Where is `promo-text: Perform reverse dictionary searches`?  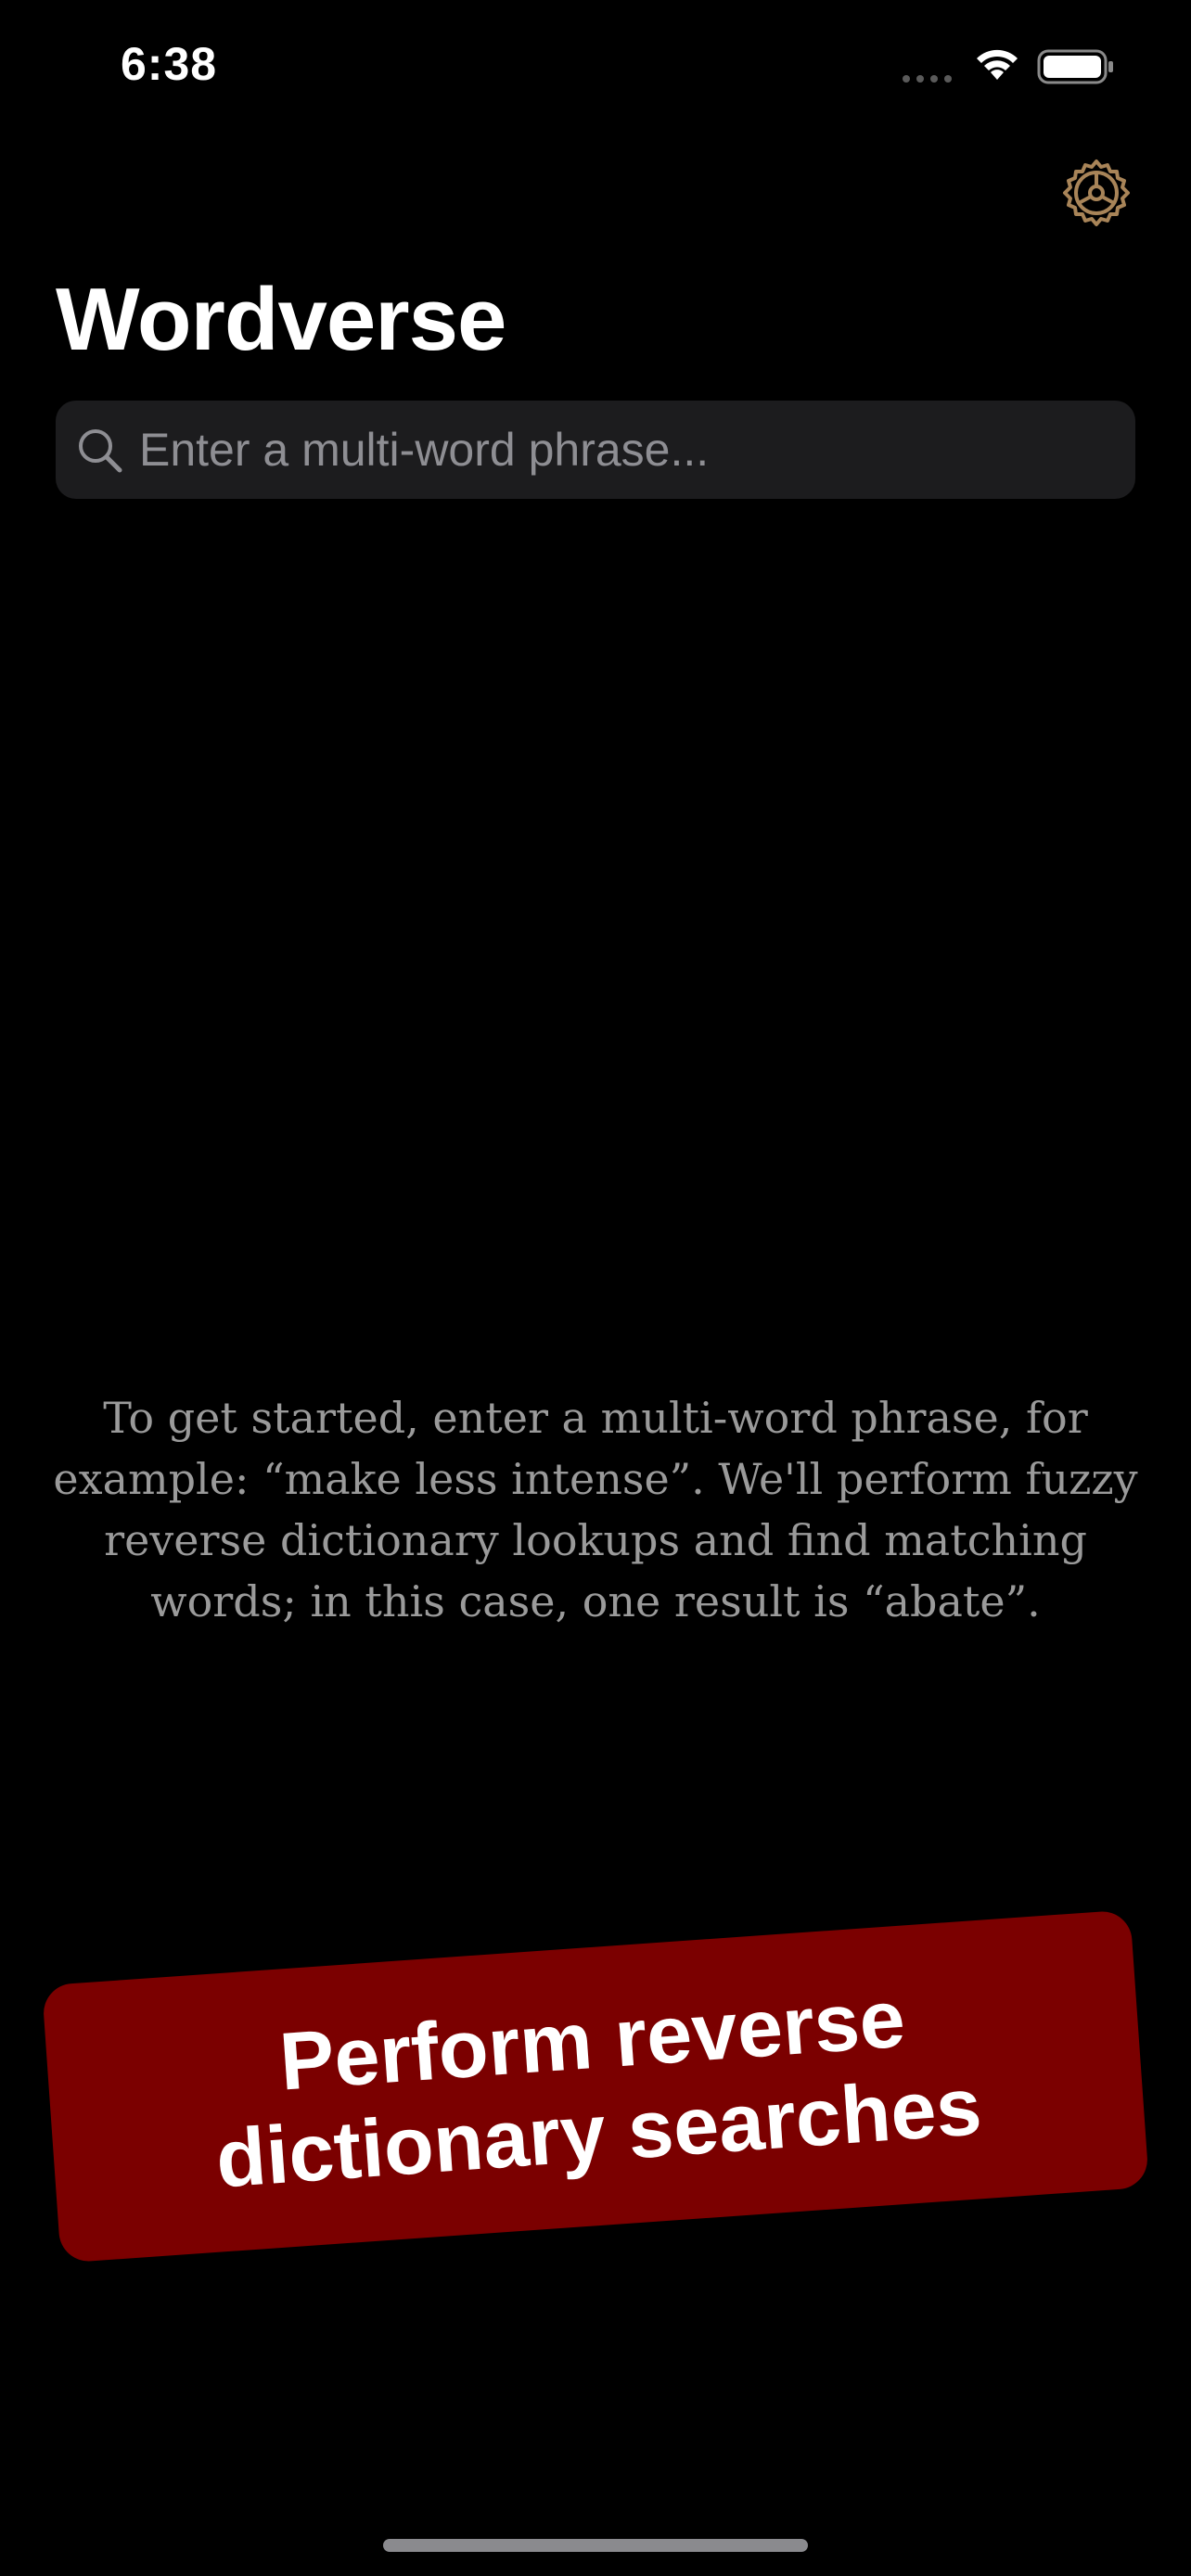
promo-text: Perform reverse dictionary searches is located at coordinates (598, 2088).